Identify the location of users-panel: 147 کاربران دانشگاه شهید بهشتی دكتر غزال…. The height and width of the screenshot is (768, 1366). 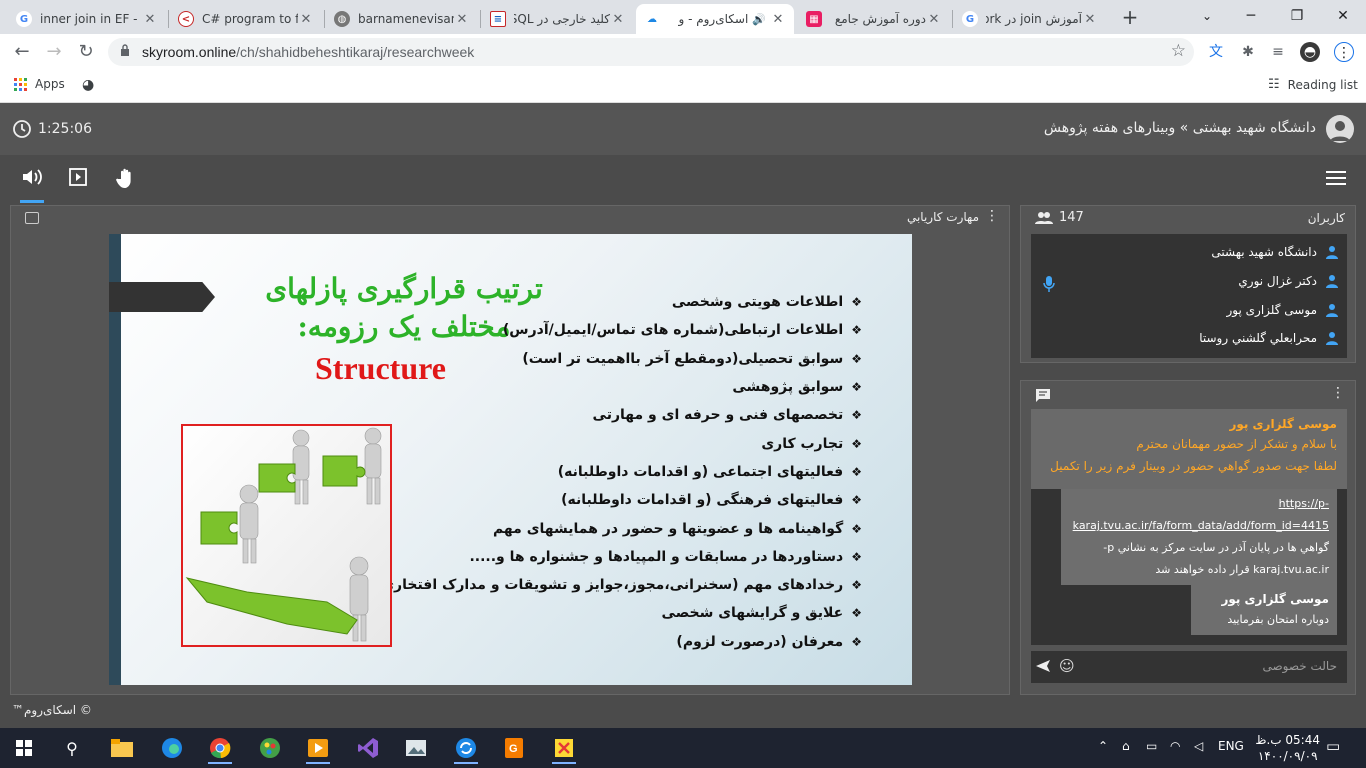
(1188, 284).